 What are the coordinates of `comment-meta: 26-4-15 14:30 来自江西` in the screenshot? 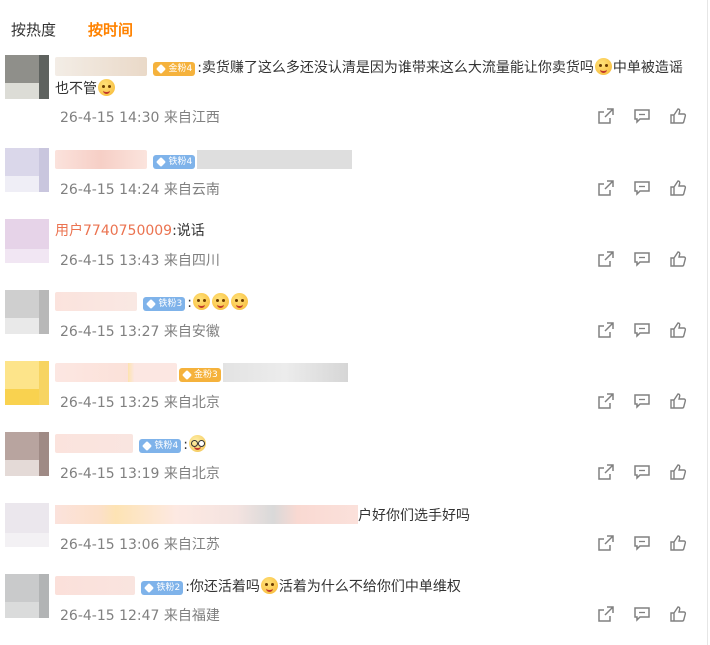 It's located at (140, 118).